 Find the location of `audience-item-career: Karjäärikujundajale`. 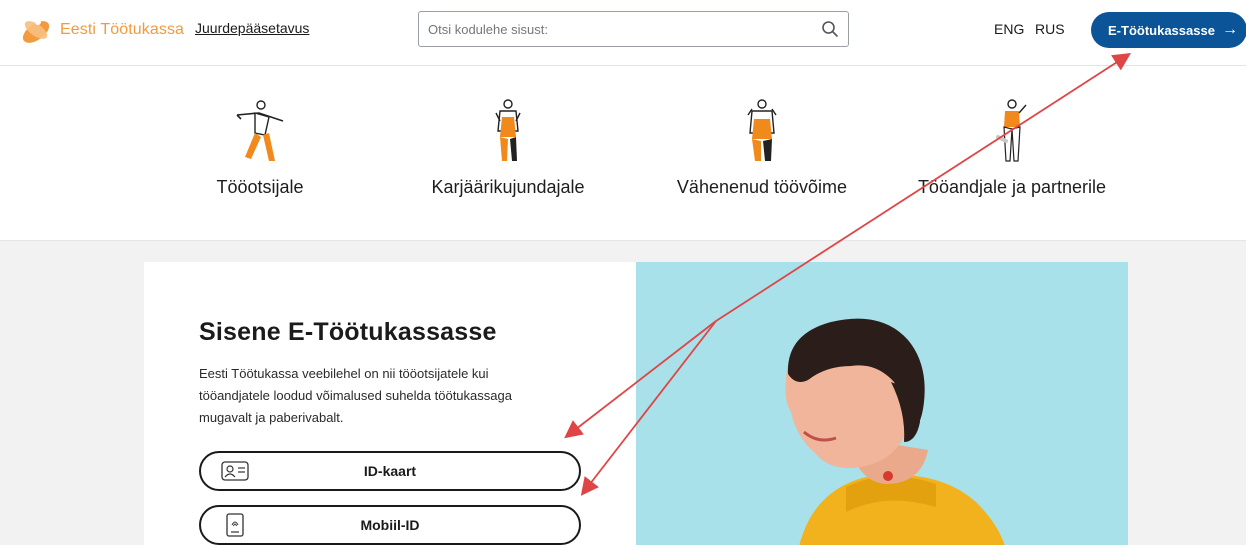

audience-item-career: Karjäärikujundajale is located at coordinates (508, 147).